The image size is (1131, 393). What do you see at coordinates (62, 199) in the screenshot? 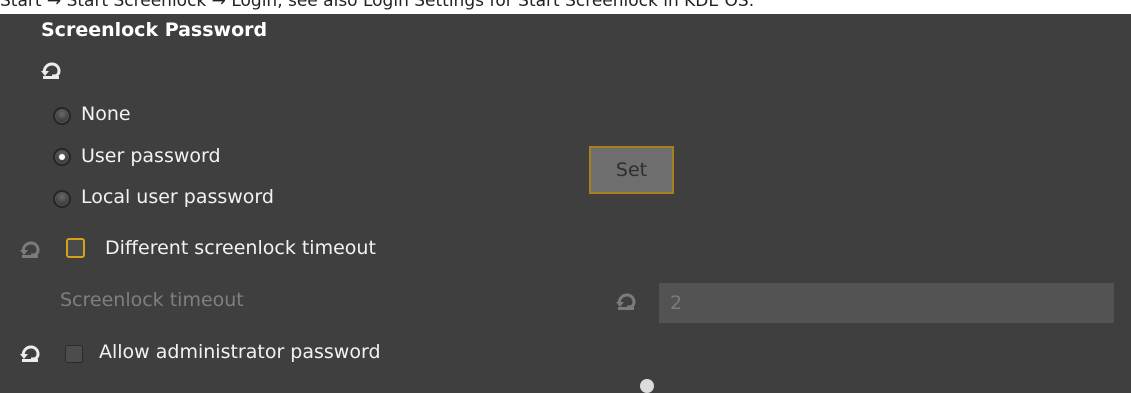
I see `radio-local-user-password` at bounding box center [62, 199].